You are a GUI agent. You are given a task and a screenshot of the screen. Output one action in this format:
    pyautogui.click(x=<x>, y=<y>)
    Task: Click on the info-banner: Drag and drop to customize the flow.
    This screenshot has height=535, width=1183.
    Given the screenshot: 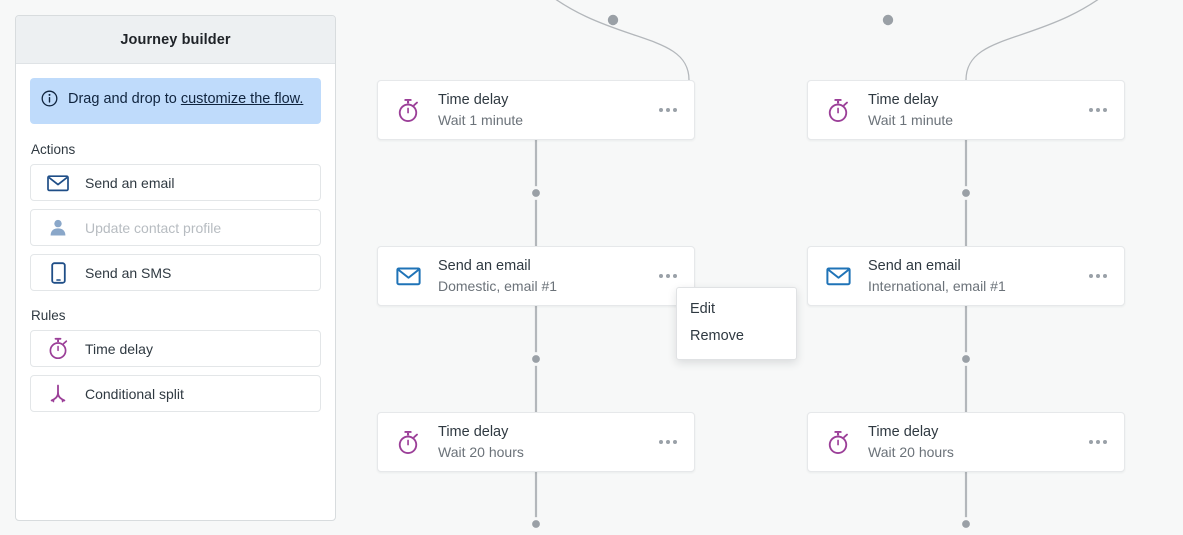 What is the action you would take?
    pyautogui.click(x=175, y=101)
    